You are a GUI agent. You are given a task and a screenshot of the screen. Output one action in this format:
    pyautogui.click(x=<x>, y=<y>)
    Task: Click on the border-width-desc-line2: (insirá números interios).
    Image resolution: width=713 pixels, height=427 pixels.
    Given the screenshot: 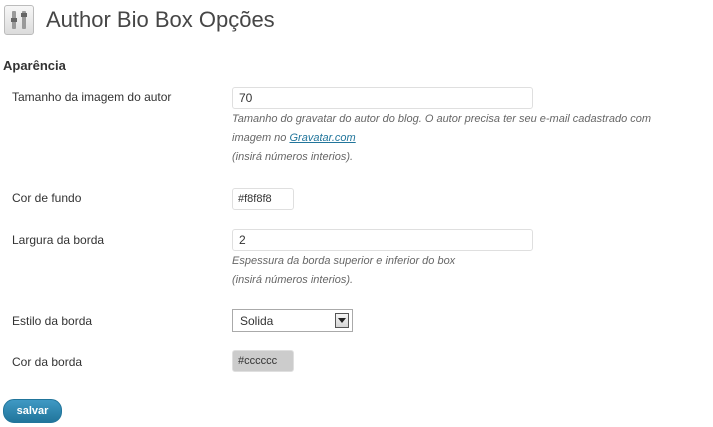 What is the action you would take?
    pyautogui.click(x=293, y=280)
    